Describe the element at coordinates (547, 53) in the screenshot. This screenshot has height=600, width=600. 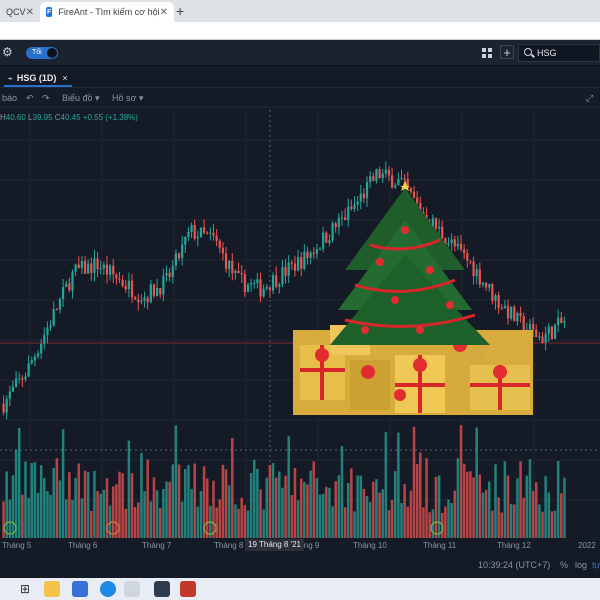
I see `search-value: HSG` at that location.